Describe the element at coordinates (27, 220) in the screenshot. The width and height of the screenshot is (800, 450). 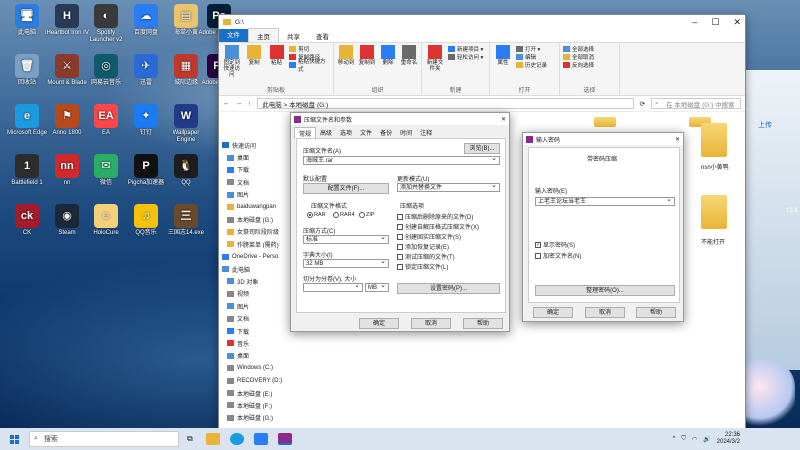
I see `desktop-icon: ck CK` at that location.